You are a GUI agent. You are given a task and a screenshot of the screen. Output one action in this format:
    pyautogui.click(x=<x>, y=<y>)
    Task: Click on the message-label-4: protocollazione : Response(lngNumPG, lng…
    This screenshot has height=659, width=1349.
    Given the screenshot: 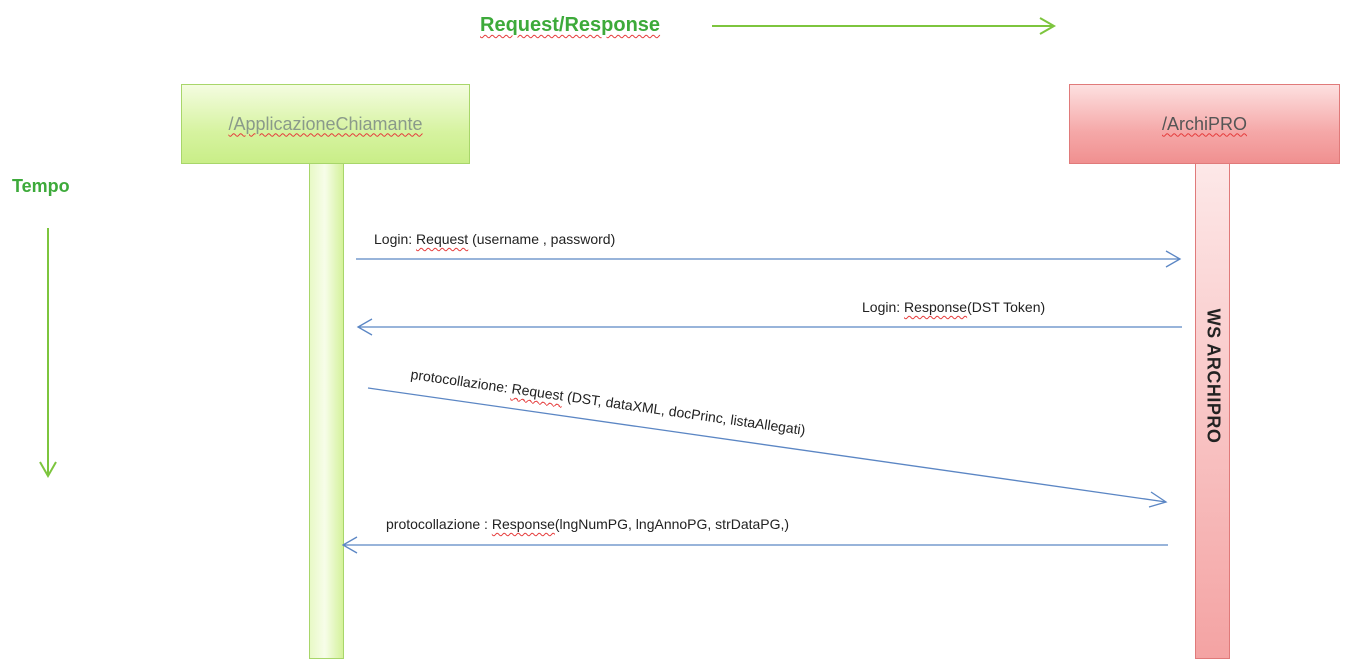 What is the action you would take?
    pyautogui.click(x=588, y=524)
    